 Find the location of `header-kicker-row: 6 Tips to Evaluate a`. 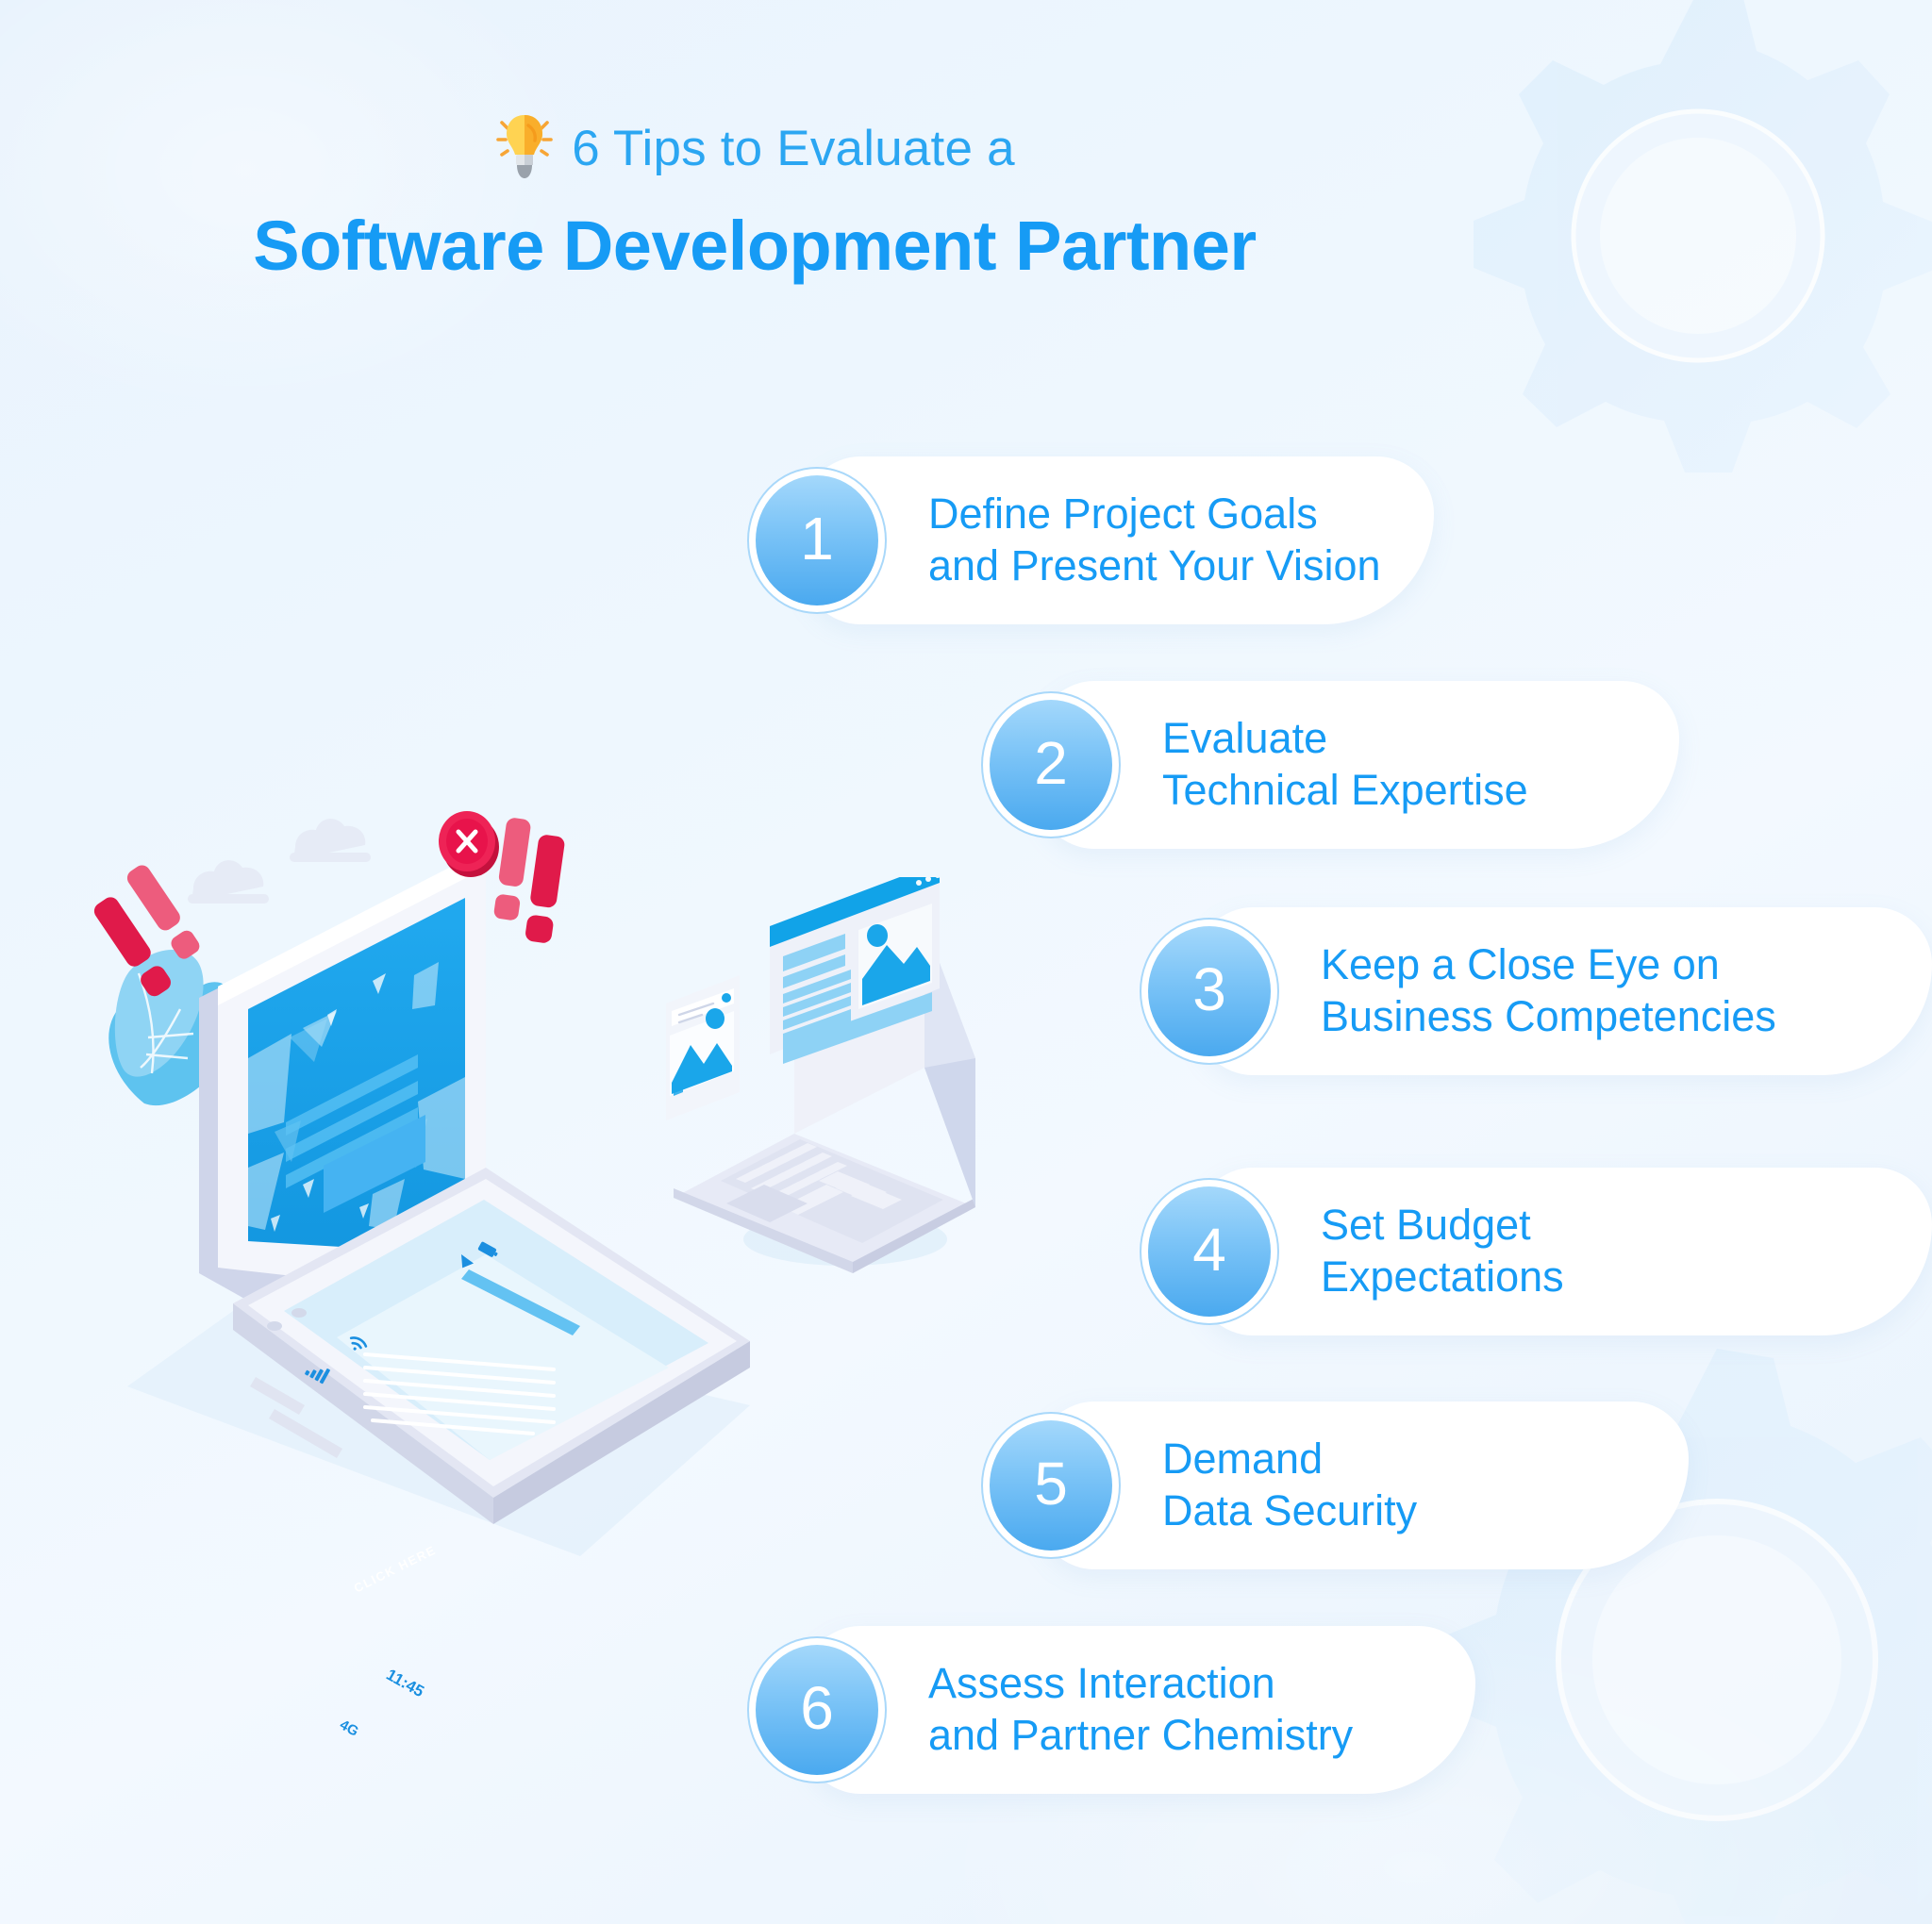

header-kicker-row: 6 Tips to Evaluate a is located at coordinates (754, 148).